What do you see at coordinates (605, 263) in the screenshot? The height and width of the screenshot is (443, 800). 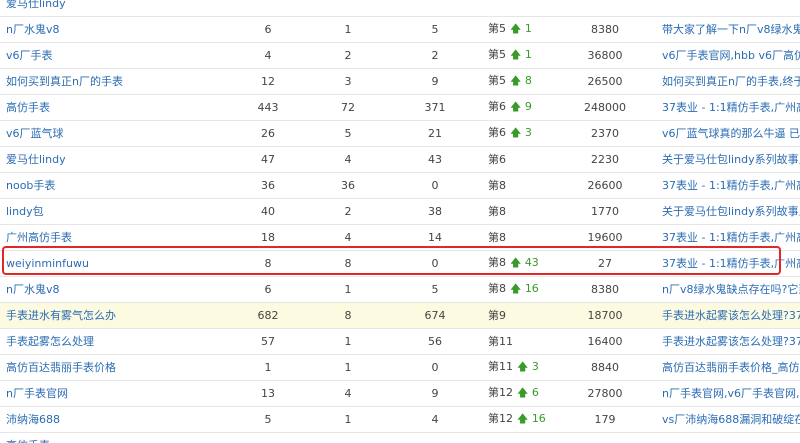 I see `index-cell: 27` at bounding box center [605, 263].